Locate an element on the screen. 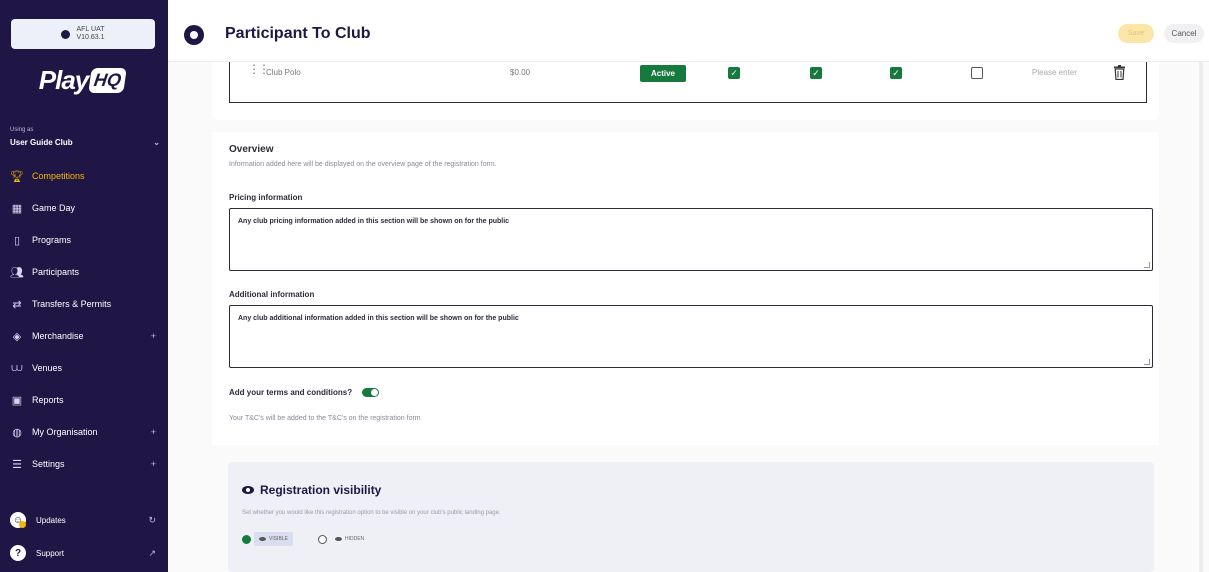 This screenshot has width=1209, height=572. page-title: Participant To Club is located at coordinates (298, 33).